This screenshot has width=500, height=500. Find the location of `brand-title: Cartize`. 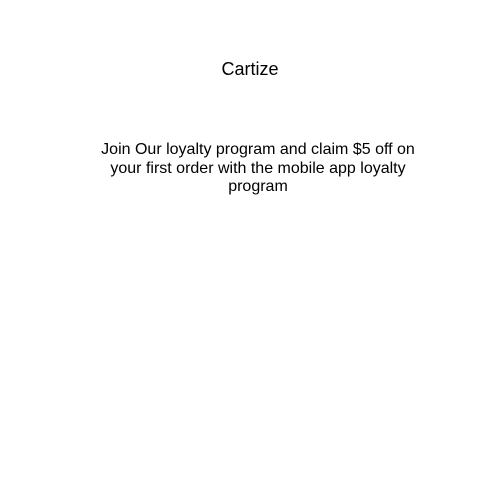

brand-title: Cartize is located at coordinates (250, 69).